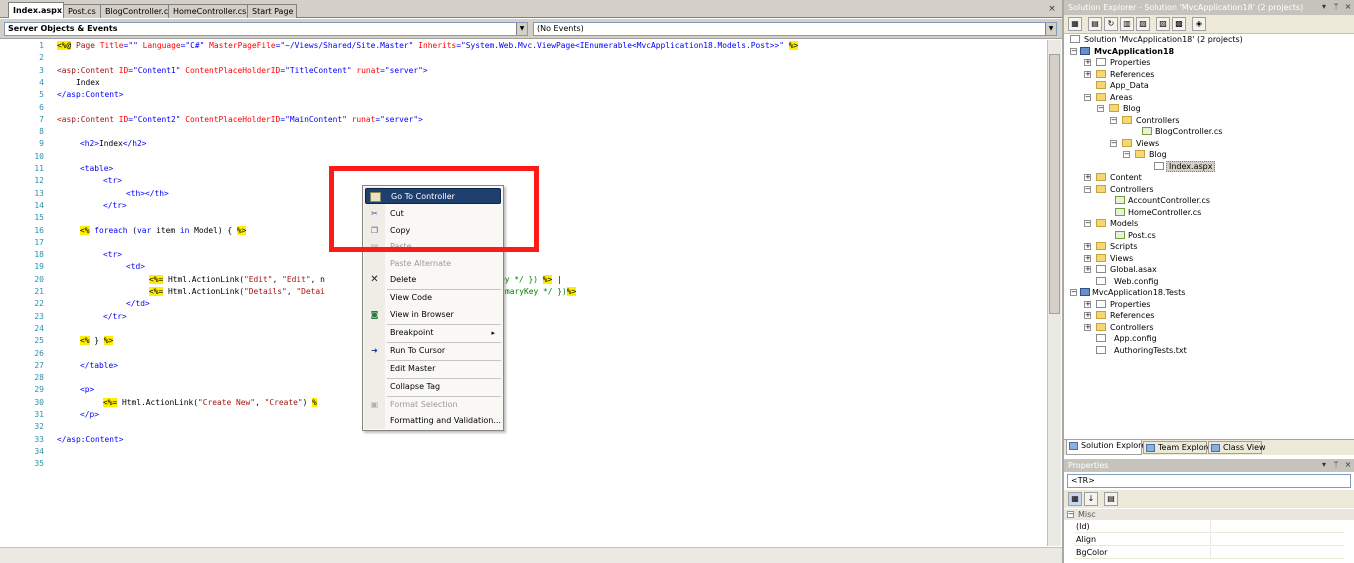 The height and width of the screenshot is (563, 1354). I want to click on tree-item-homecontroller-cs: HomeController.cs, so click(1158, 212).